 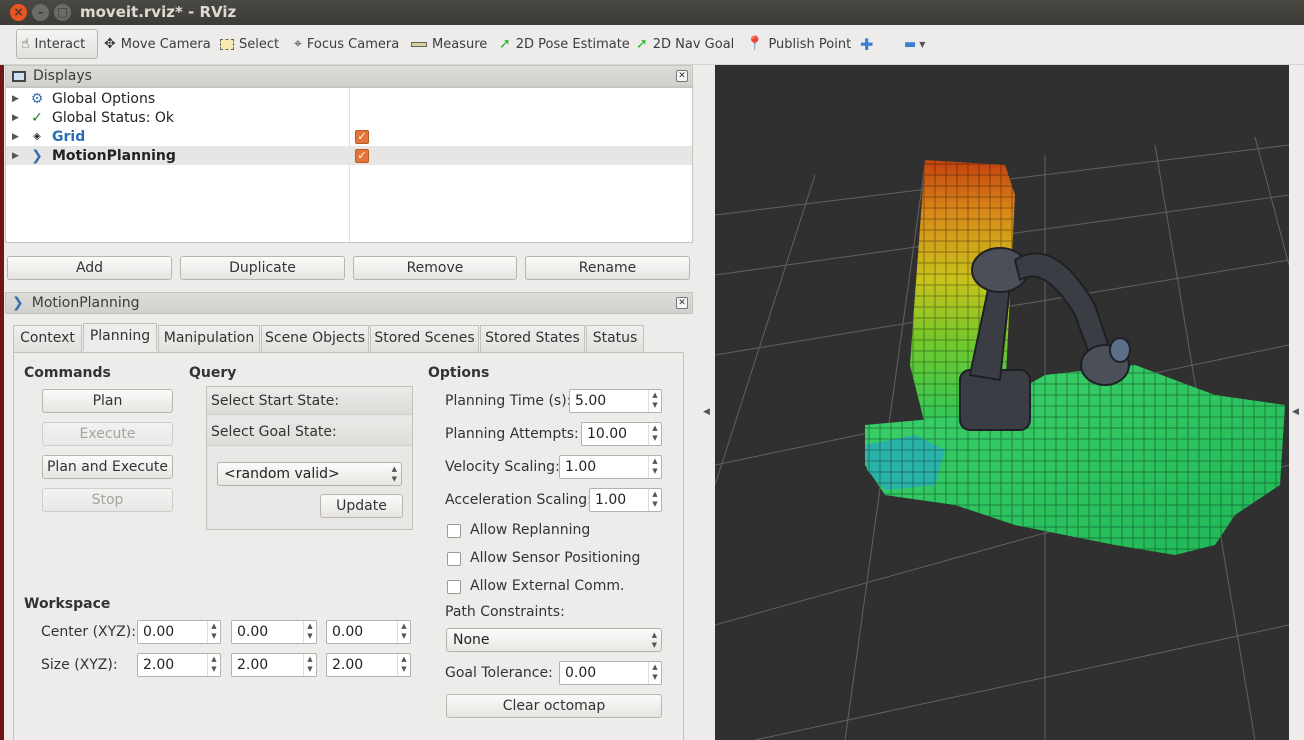 I want to click on tab-scene-objects: Scene Objects, so click(x=315, y=338).